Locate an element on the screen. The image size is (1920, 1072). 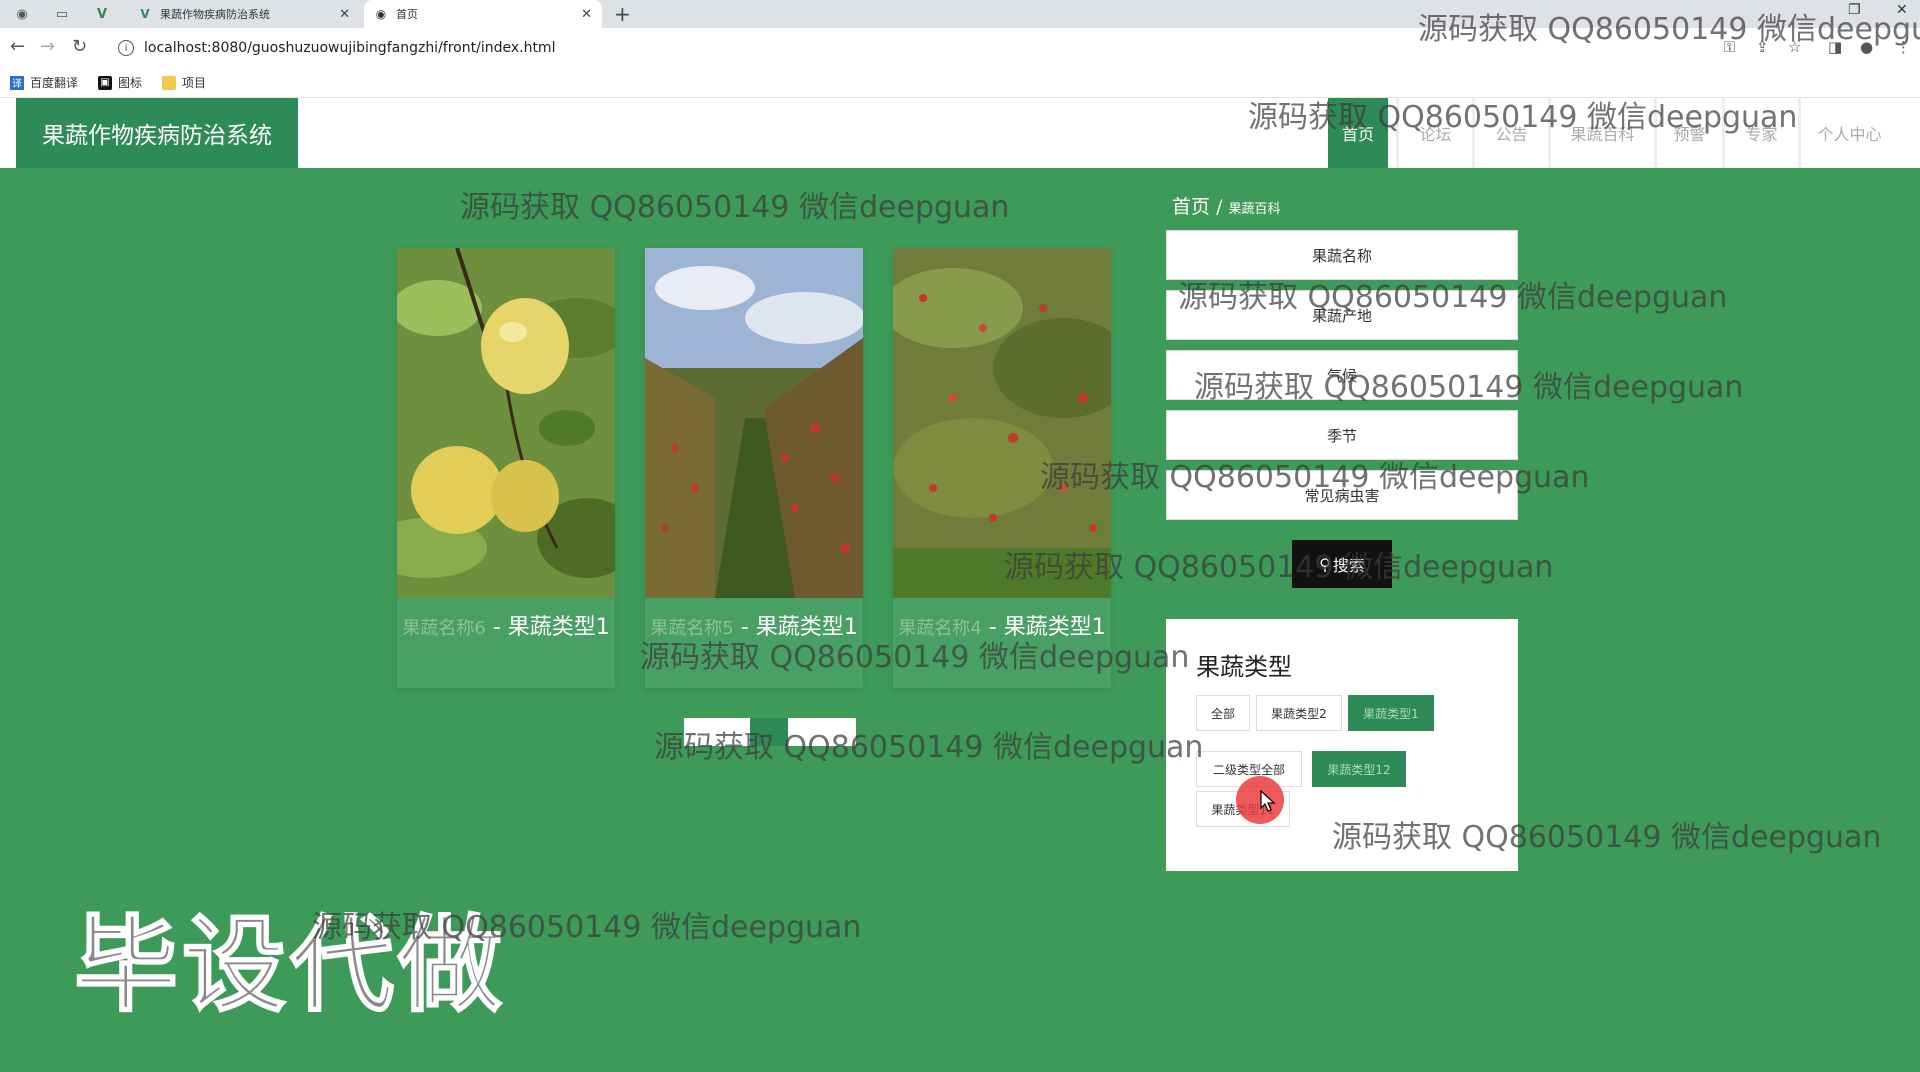
product-card: 果蔬名称5 - 果蔬类型1 is located at coordinates (754, 468).